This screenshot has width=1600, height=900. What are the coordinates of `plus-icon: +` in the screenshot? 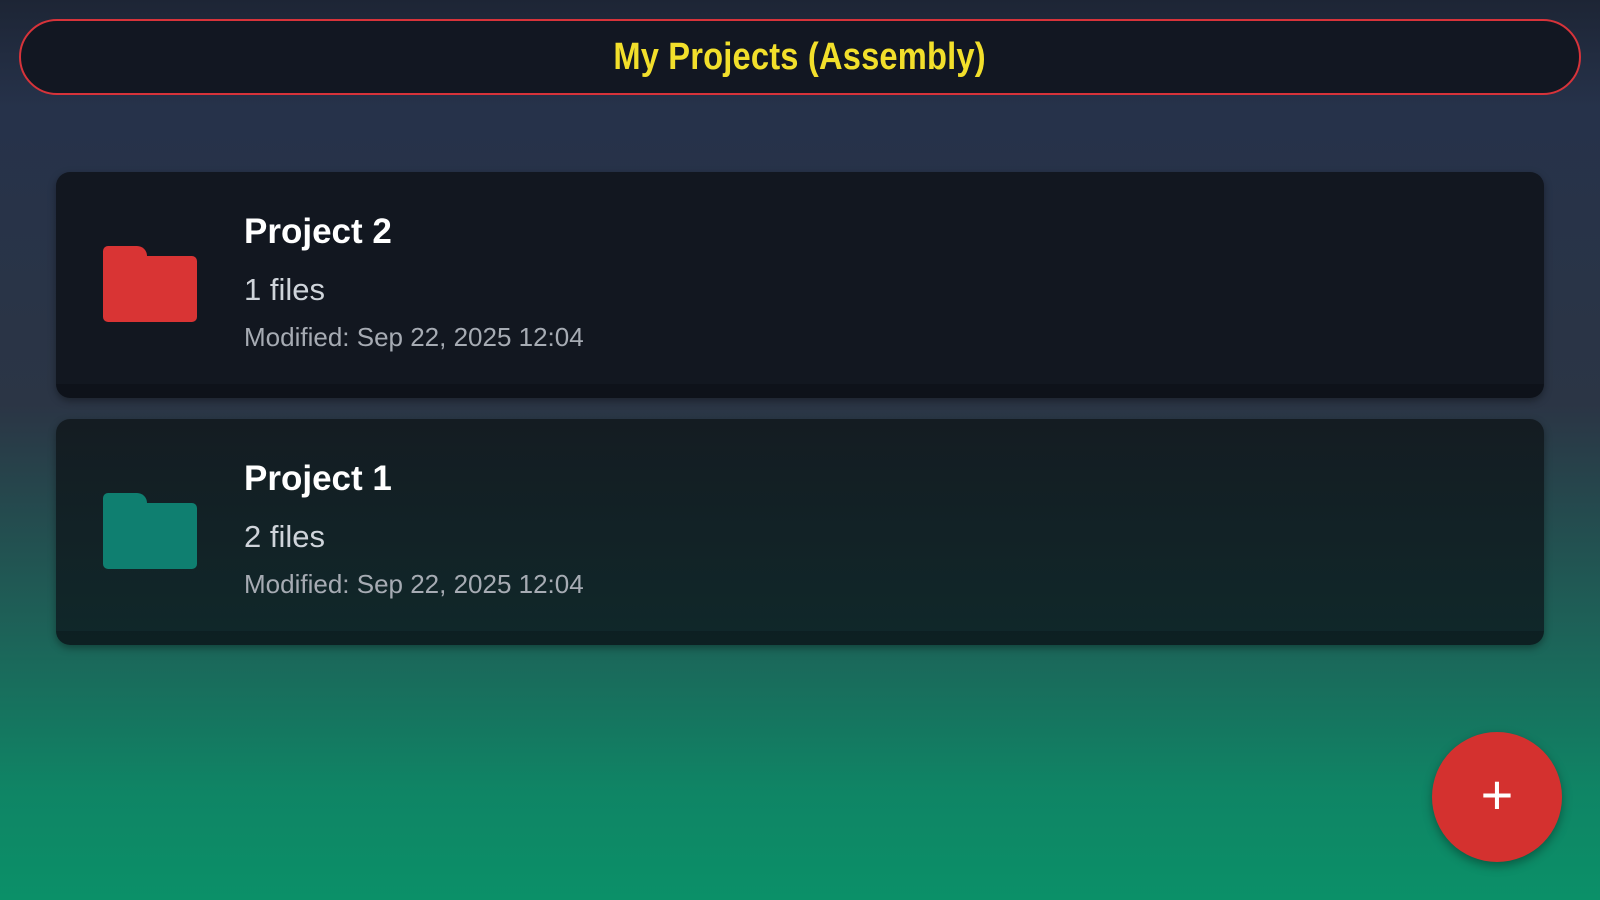 It's located at (1497, 794).